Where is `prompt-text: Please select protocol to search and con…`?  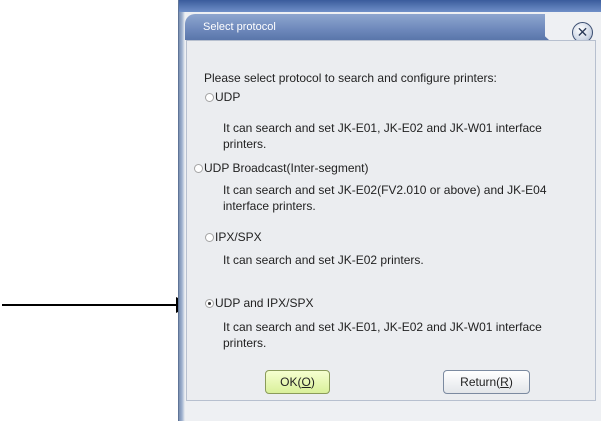
prompt-text: Please select protocol to search and con… is located at coordinates (350, 78).